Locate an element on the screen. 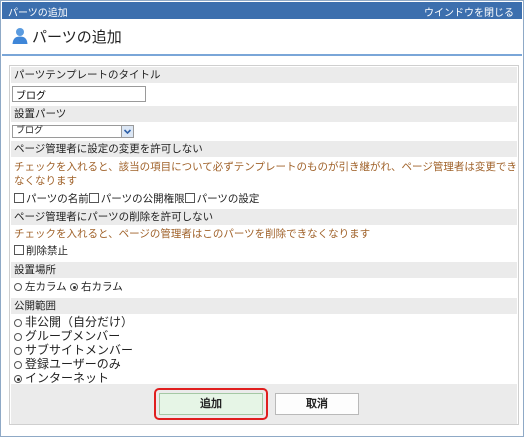  left-column-option-label: 左カラム is located at coordinates (46, 287).